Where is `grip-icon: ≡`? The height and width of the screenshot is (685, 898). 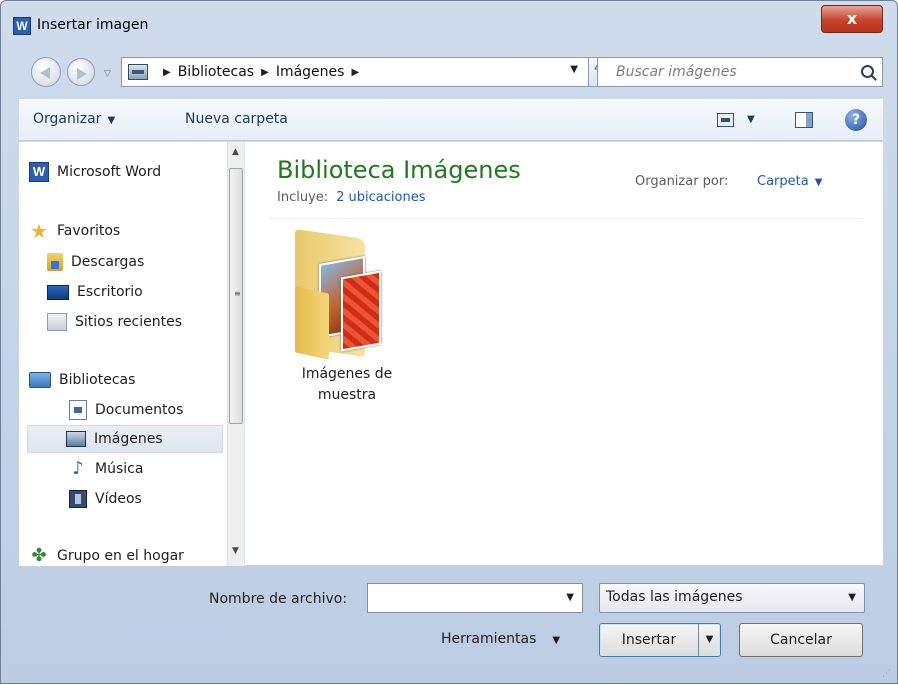
grip-icon: ≡ is located at coordinates (237, 293).